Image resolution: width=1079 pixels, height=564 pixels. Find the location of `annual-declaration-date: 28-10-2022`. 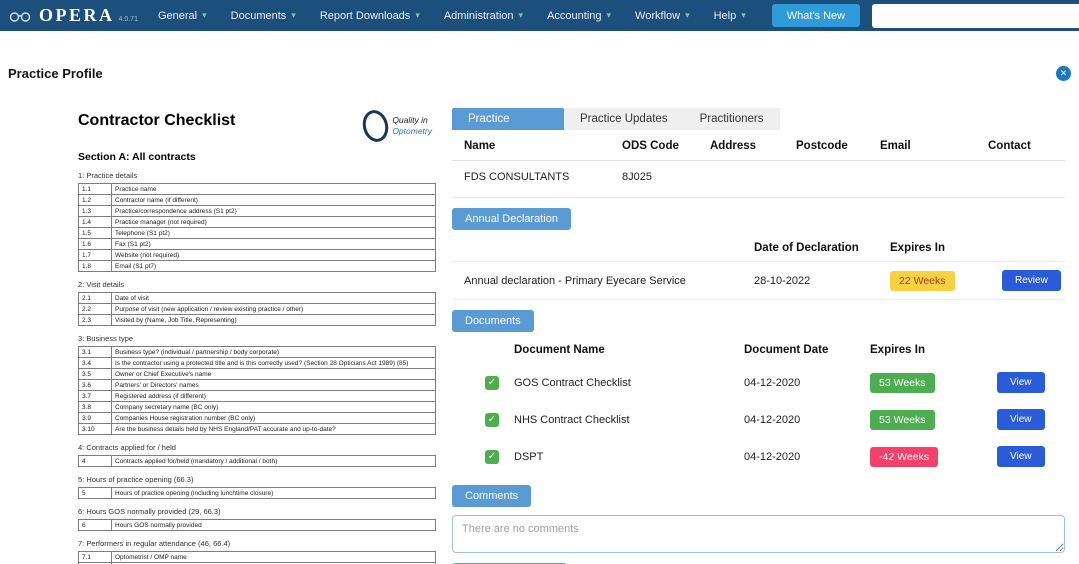

annual-declaration-date: 28-10-2022 is located at coordinates (782, 280).